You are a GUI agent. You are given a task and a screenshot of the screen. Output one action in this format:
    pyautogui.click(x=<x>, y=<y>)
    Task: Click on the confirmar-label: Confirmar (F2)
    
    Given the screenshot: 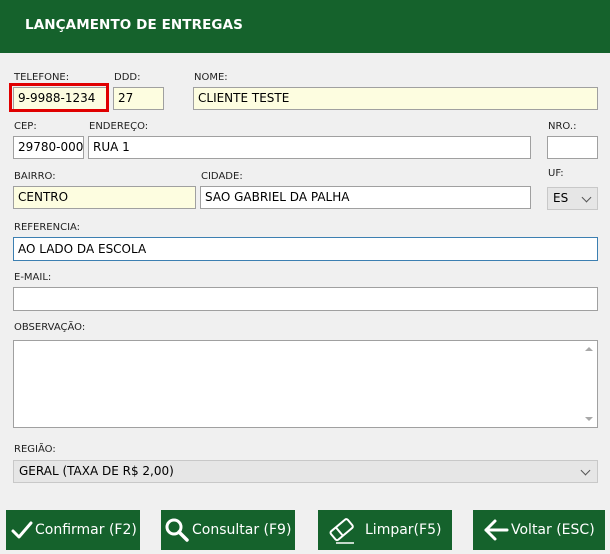 What is the action you would take?
    pyautogui.click(x=86, y=530)
    